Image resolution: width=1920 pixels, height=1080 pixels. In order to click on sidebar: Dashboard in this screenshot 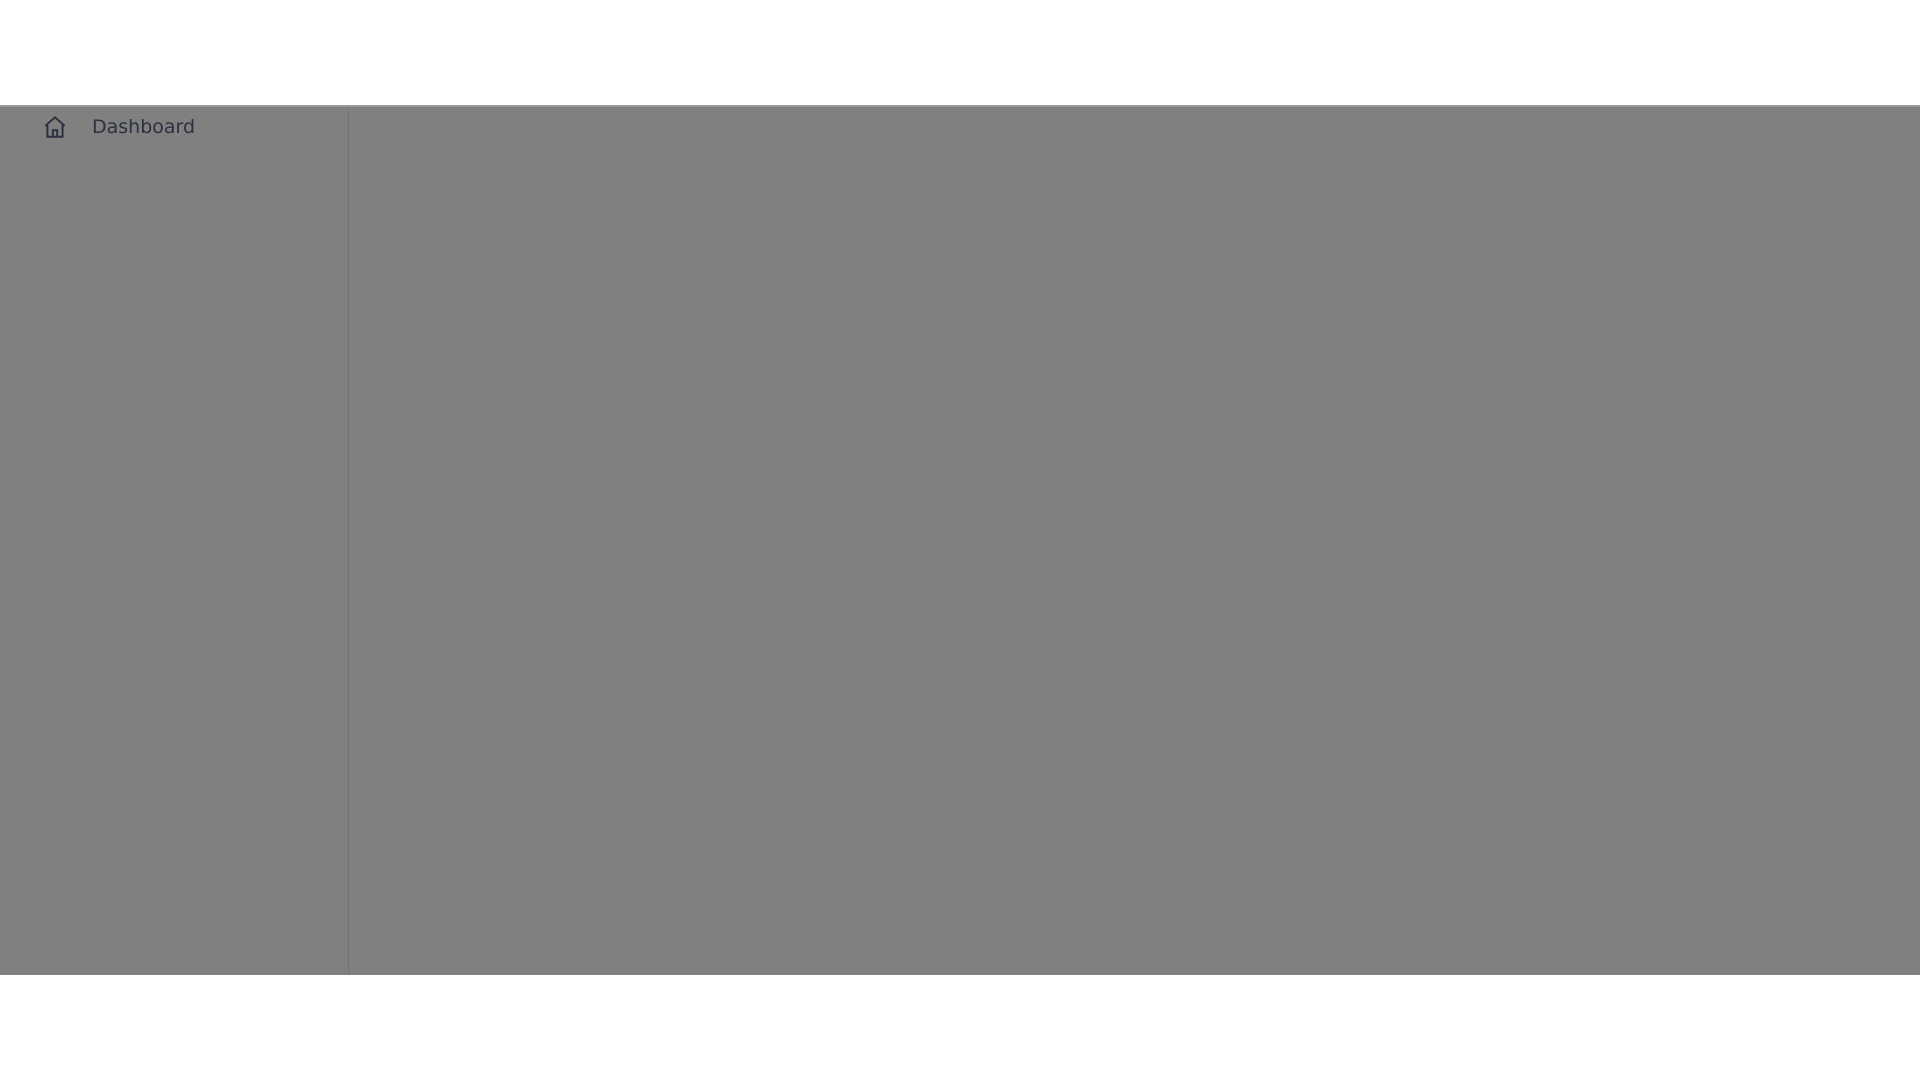, I will do `click(174, 541)`.